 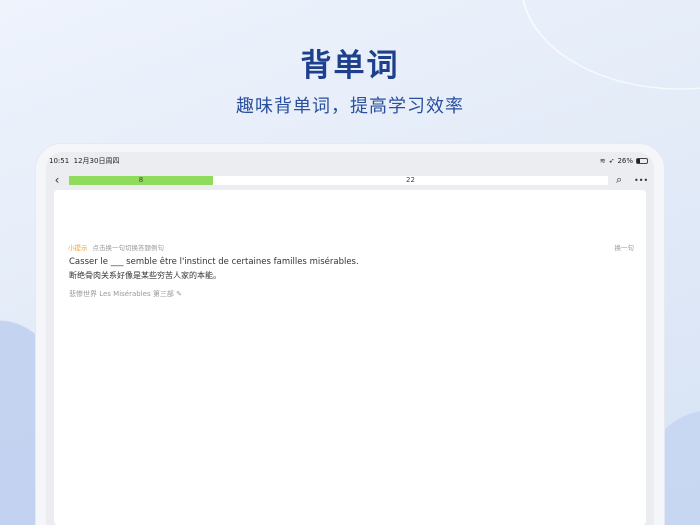 I want to click on back-button: ‹, so click(x=57, y=180).